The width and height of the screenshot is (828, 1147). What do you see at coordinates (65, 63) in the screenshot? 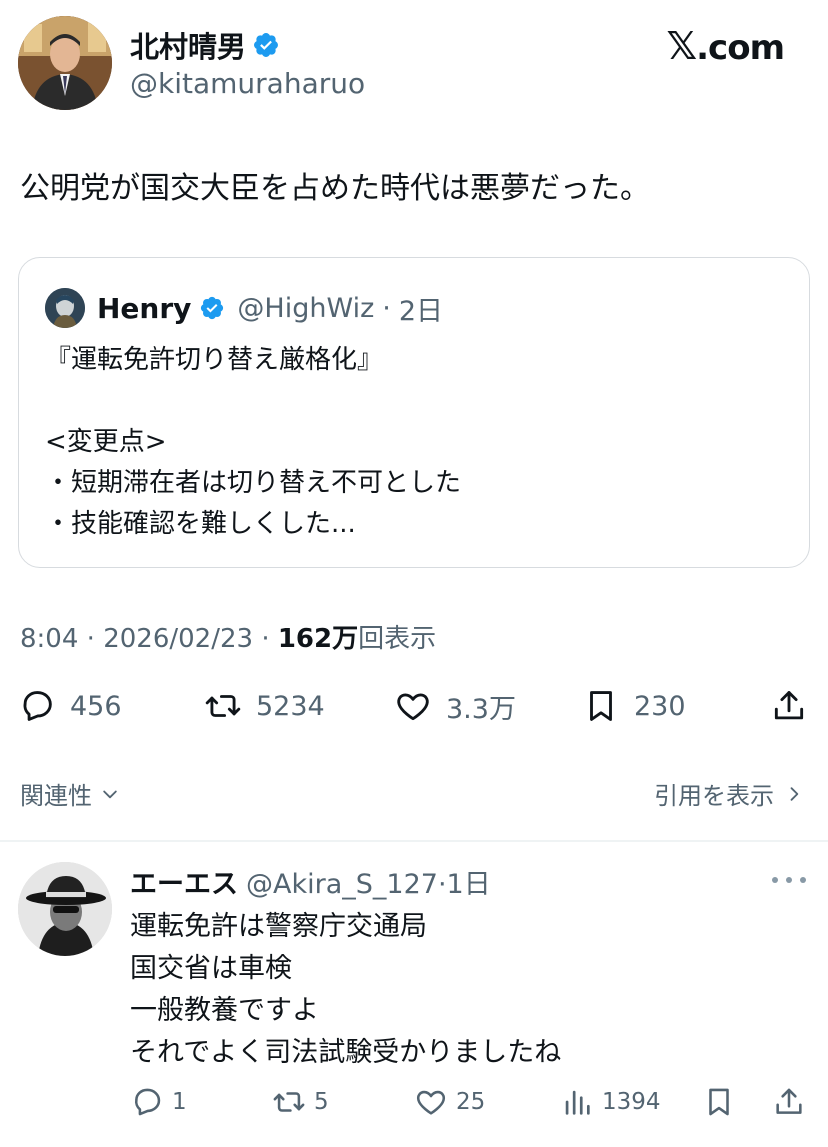
I see `author-avatar` at bounding box center [65, 63].